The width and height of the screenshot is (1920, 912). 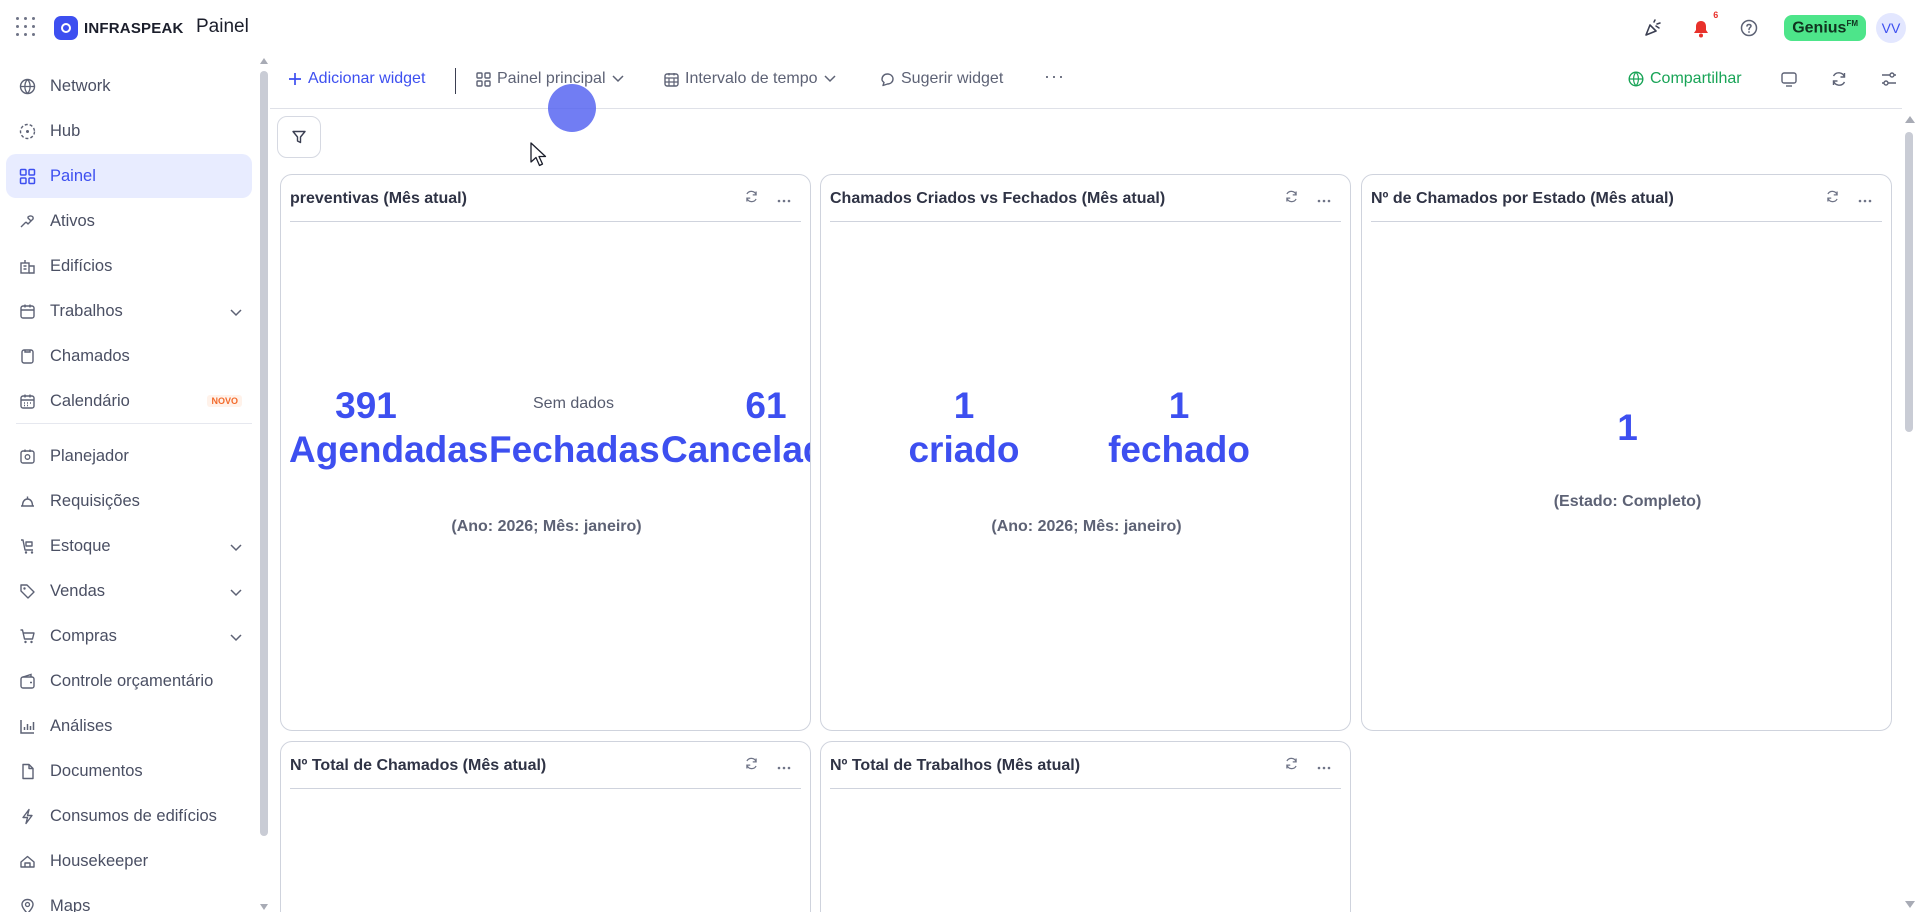 I want to click on sidebar-item-documentos: Documentos, so click(x=129, y=771).